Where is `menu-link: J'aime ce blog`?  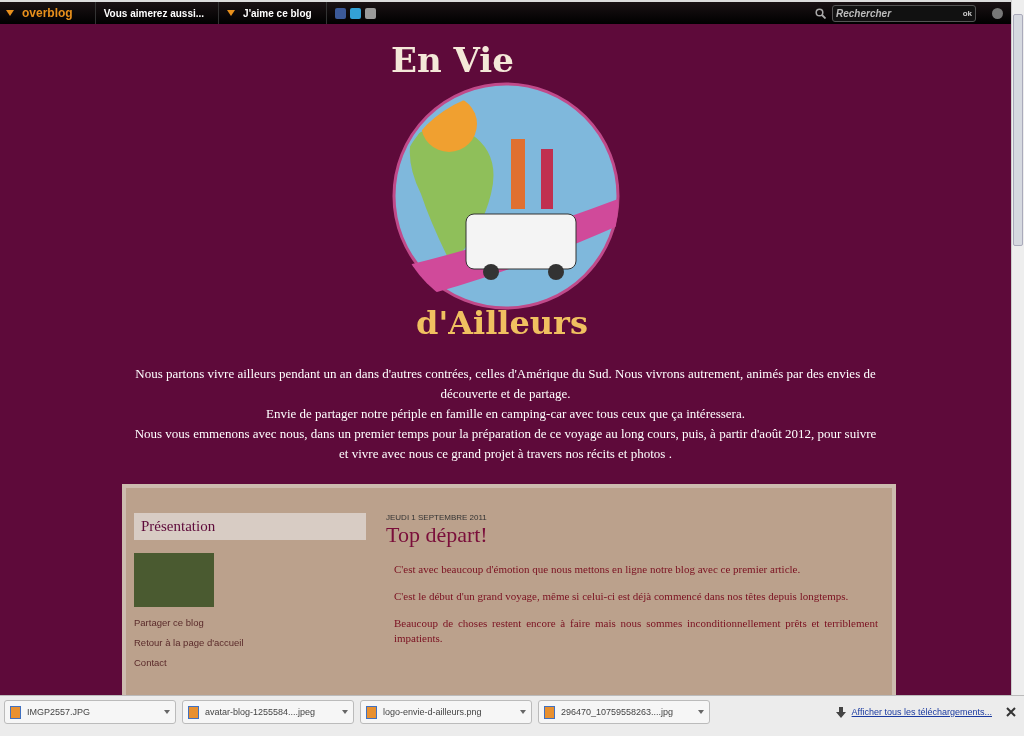
menu-link: J'aime ce blog is located at coordinates (277, 13).